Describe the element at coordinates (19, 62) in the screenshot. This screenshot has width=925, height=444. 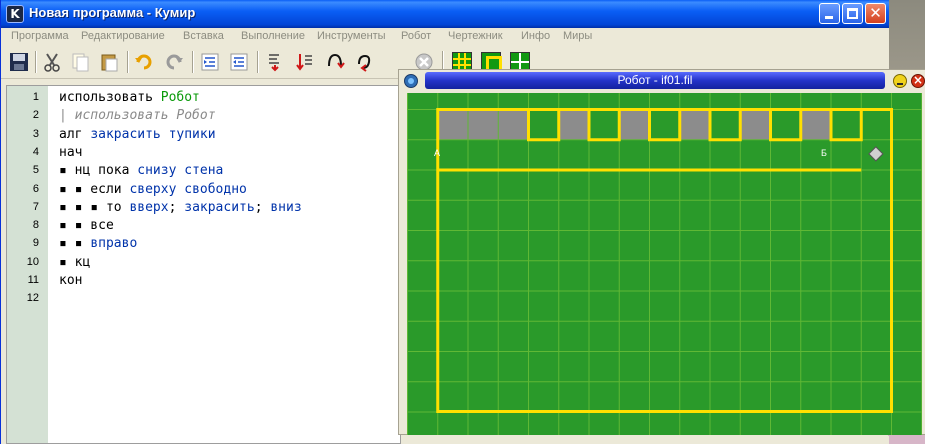
I see `save-icon` at that location.